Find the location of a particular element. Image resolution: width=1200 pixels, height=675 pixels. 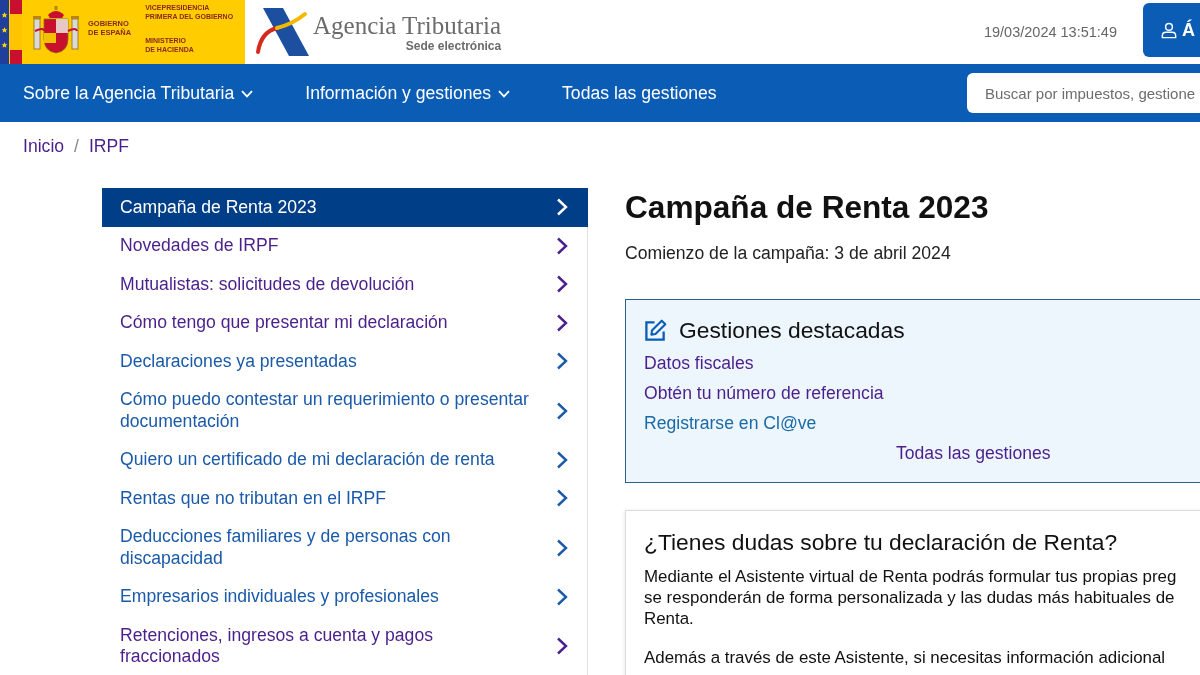

account-button: Á is located at coordinates (1171, 30).